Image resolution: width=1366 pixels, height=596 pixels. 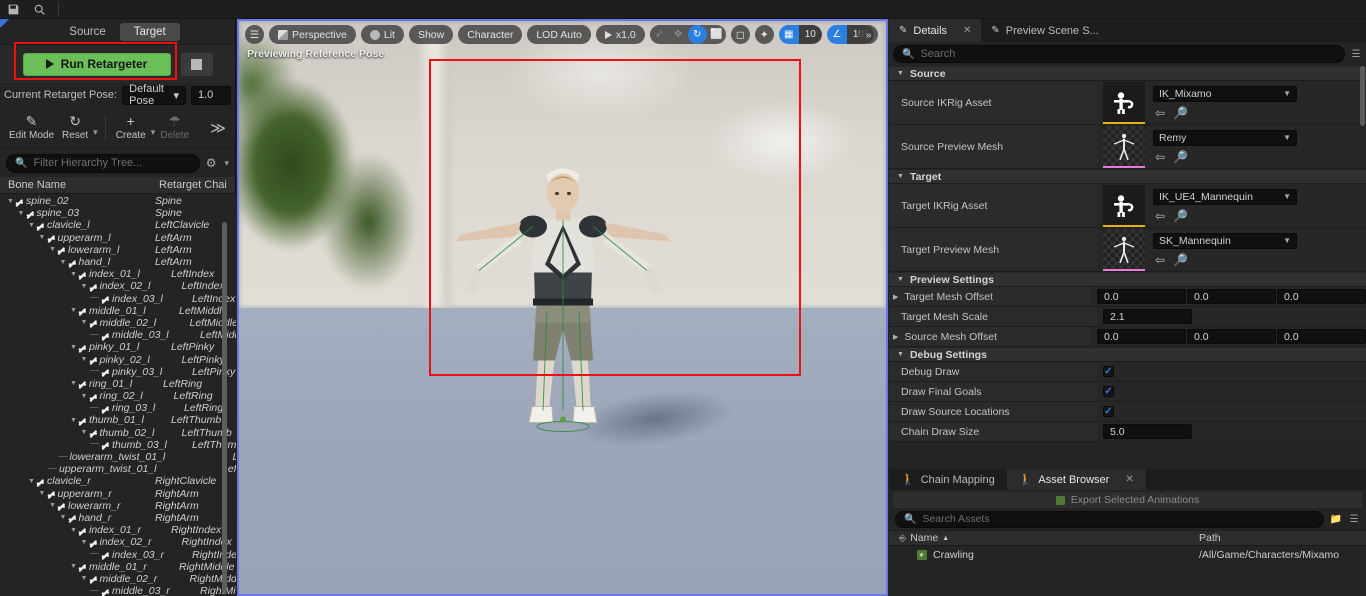 I want to click on tree-row: ▼ clavicle_l LeftClavicle, so click(x=118, y=225).